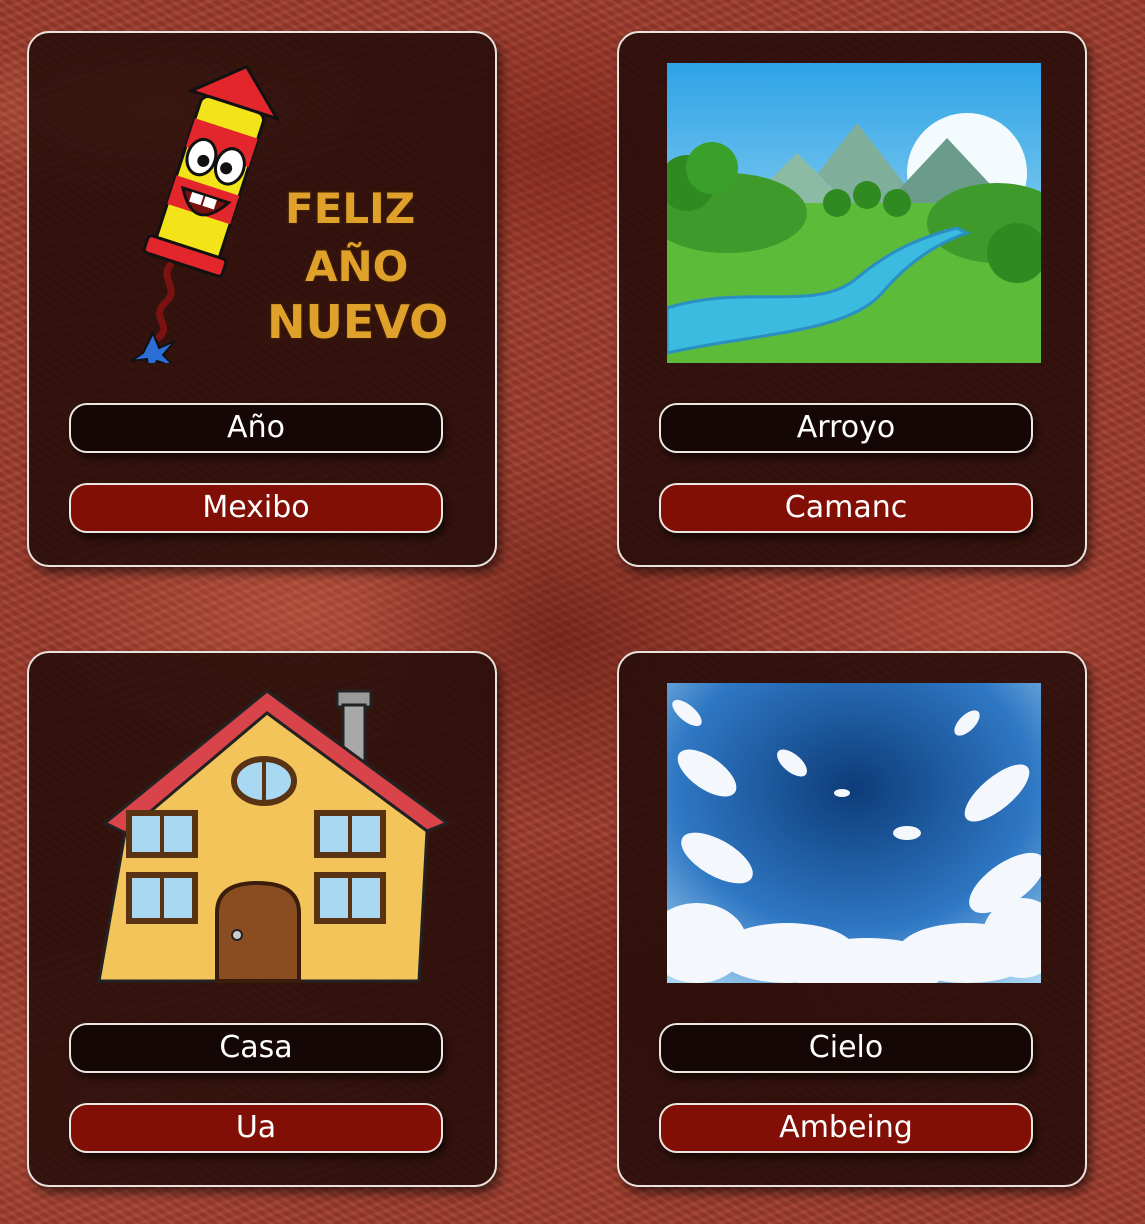 The height and width of the screenshot is (1224, 1145). I want to click on word-label: Arroyo, so click(846, 428).